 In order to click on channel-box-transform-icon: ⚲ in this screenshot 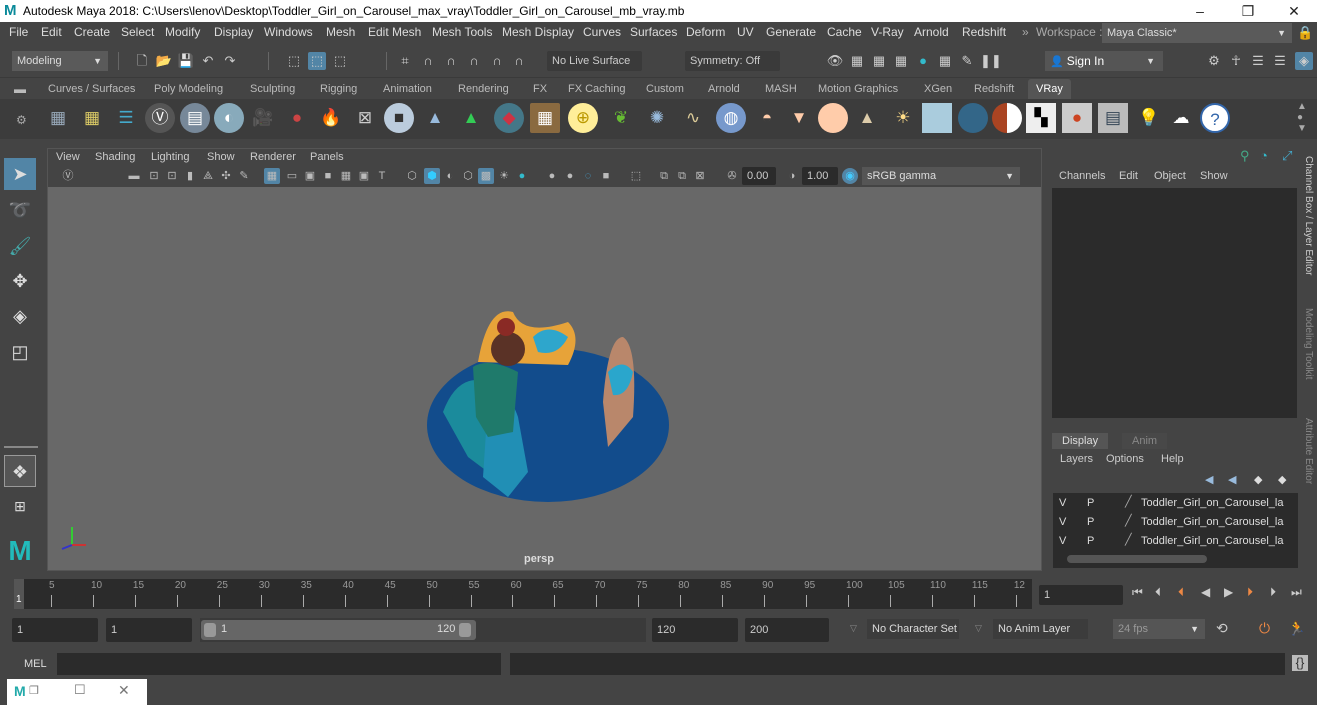, I will do `click(1245, 156)`.